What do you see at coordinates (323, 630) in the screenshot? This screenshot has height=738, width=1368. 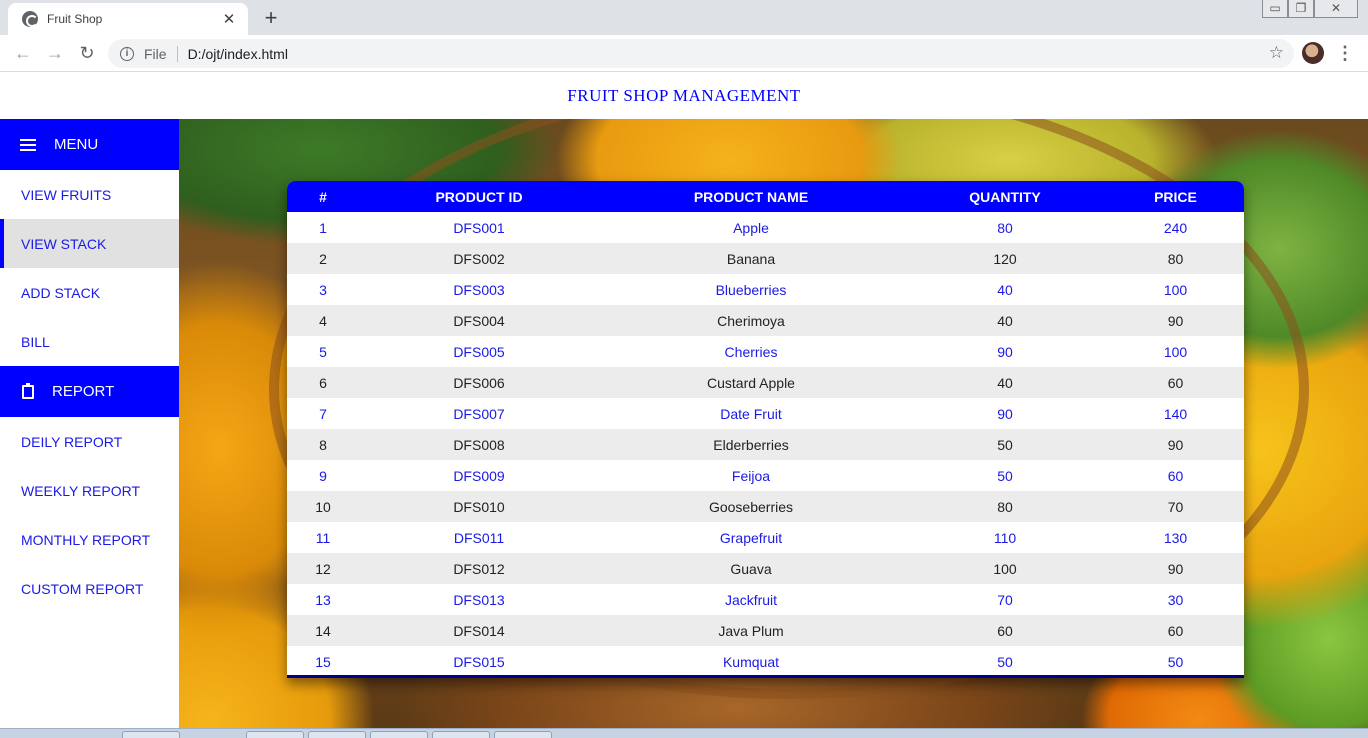 I see `cell-index: 14` at bounding box center [323, 630].